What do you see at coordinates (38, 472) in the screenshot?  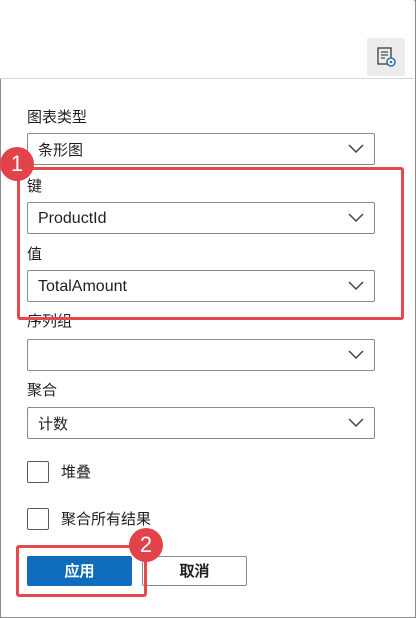 I see `stacked-checkbox` at bounding box center [38, 472].